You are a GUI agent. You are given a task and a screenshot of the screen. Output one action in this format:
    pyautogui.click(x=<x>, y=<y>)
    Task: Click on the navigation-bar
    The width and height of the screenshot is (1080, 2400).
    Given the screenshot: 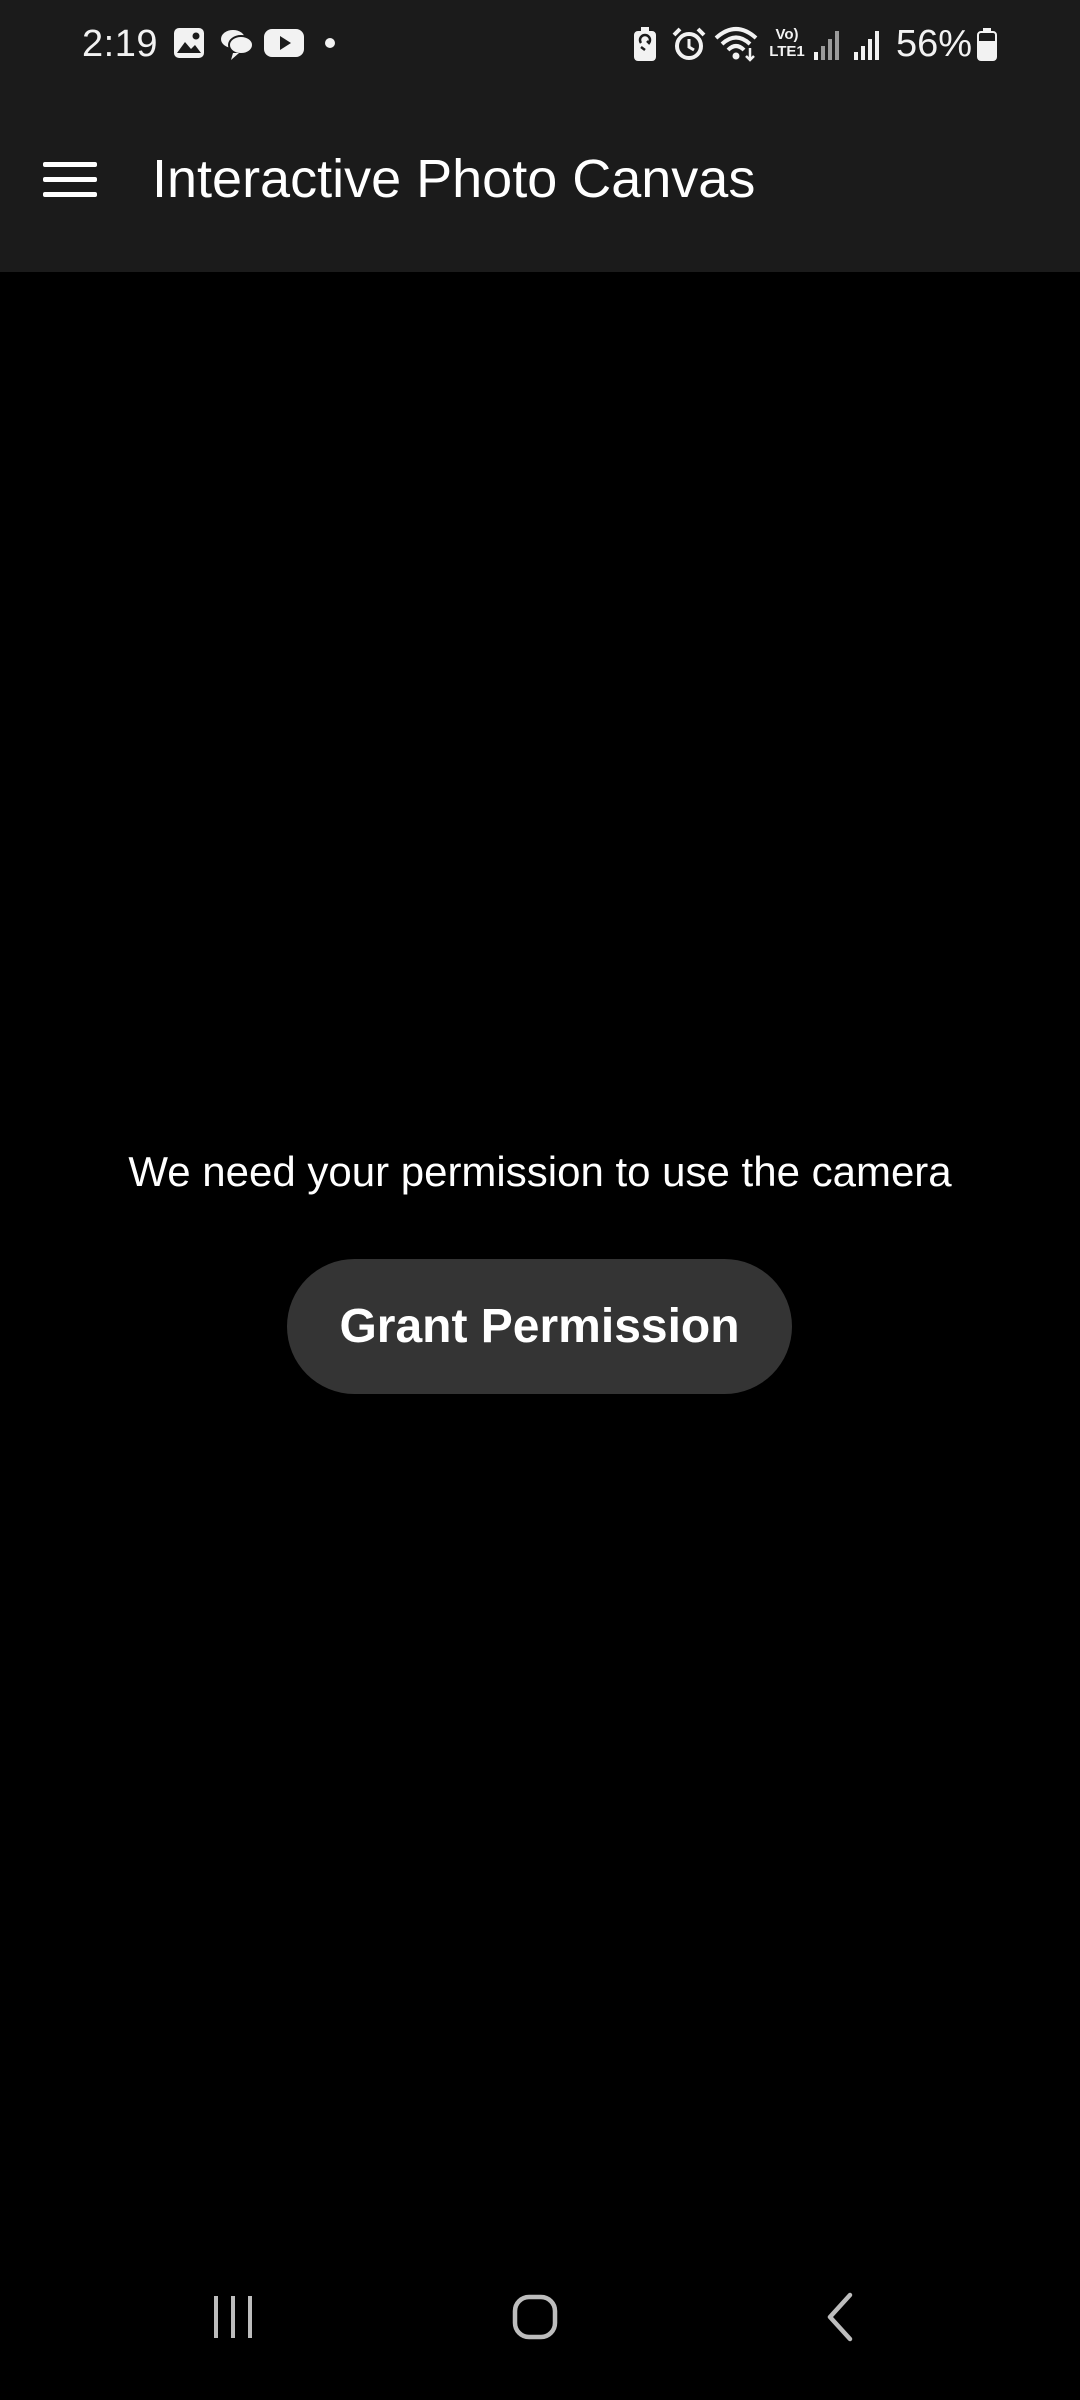 What is the action you would take?
    pyautogui.click(x=540, y=2316)
    